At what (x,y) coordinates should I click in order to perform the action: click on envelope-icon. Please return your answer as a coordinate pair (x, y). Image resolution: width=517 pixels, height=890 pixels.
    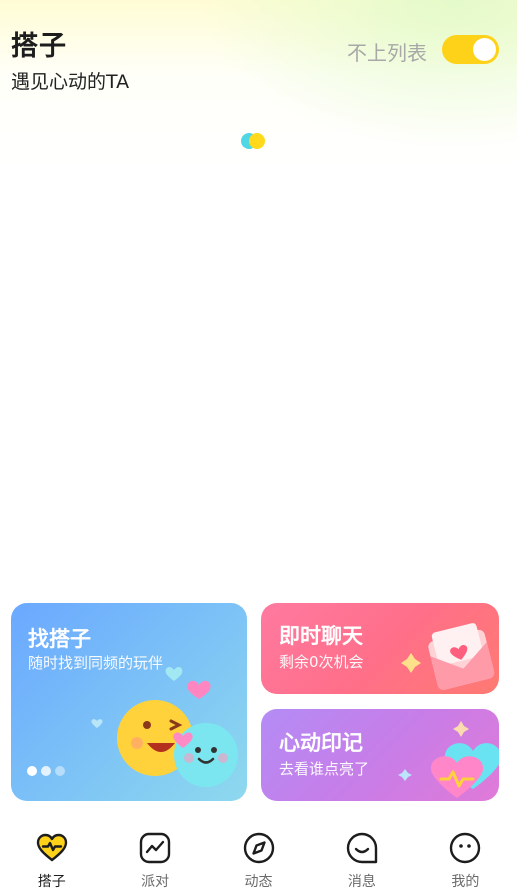
    Looking at the image, I should click on (448, 656).